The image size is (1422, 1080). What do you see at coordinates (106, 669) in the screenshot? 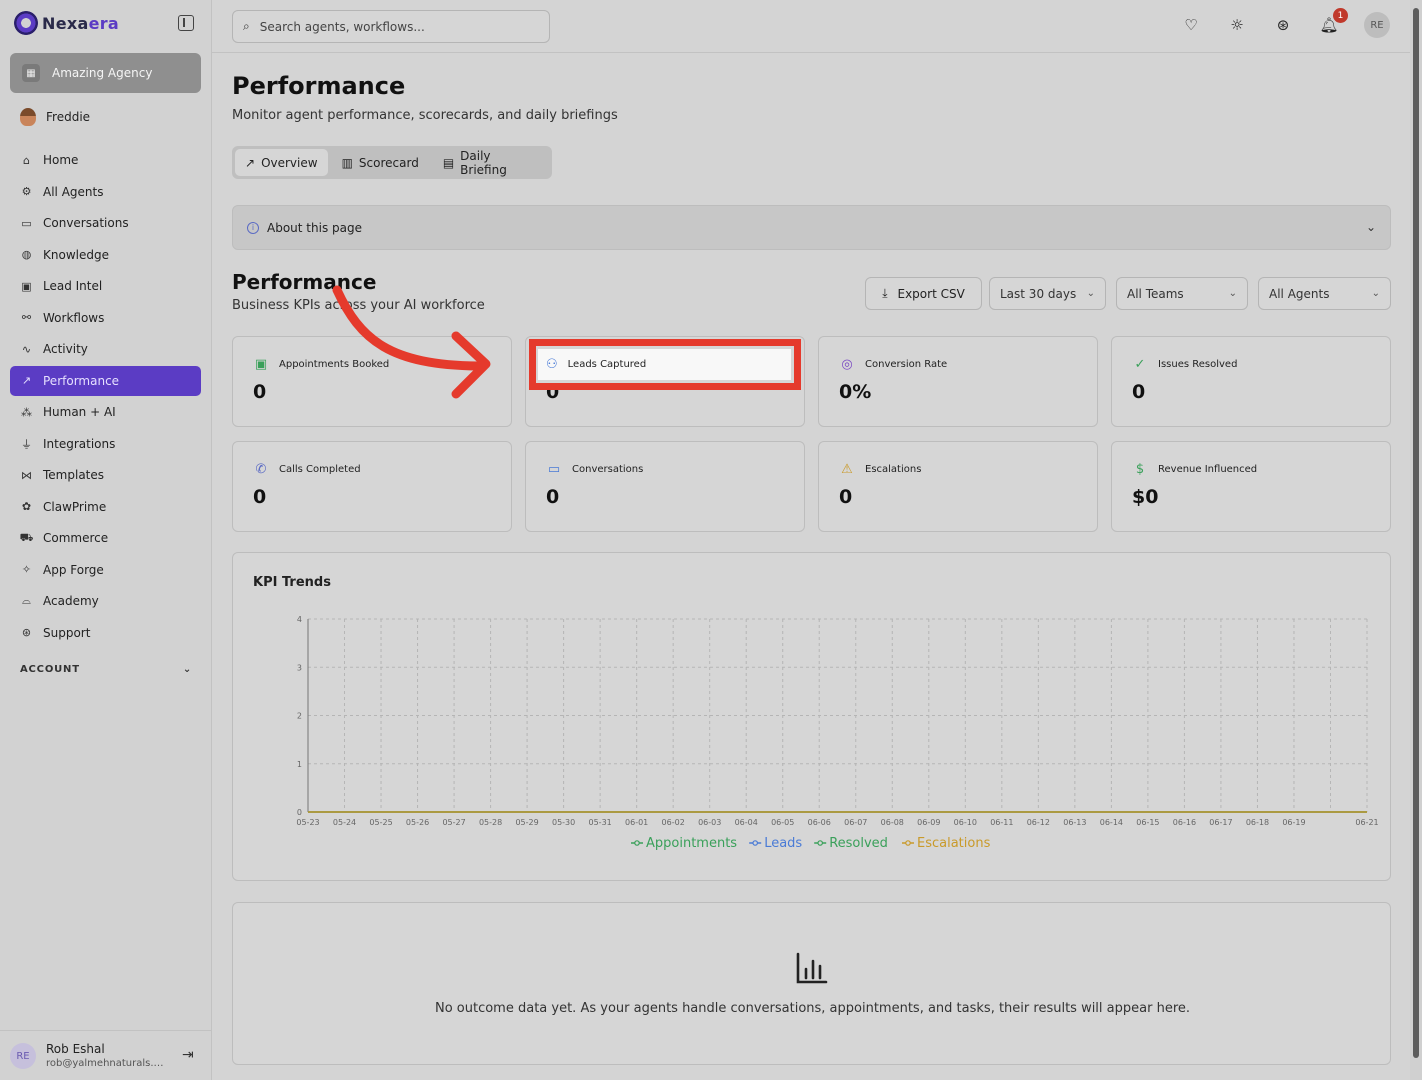
I see `account-section-toggle: ACCOUNT ⌄` at bounding box center [106, 669].